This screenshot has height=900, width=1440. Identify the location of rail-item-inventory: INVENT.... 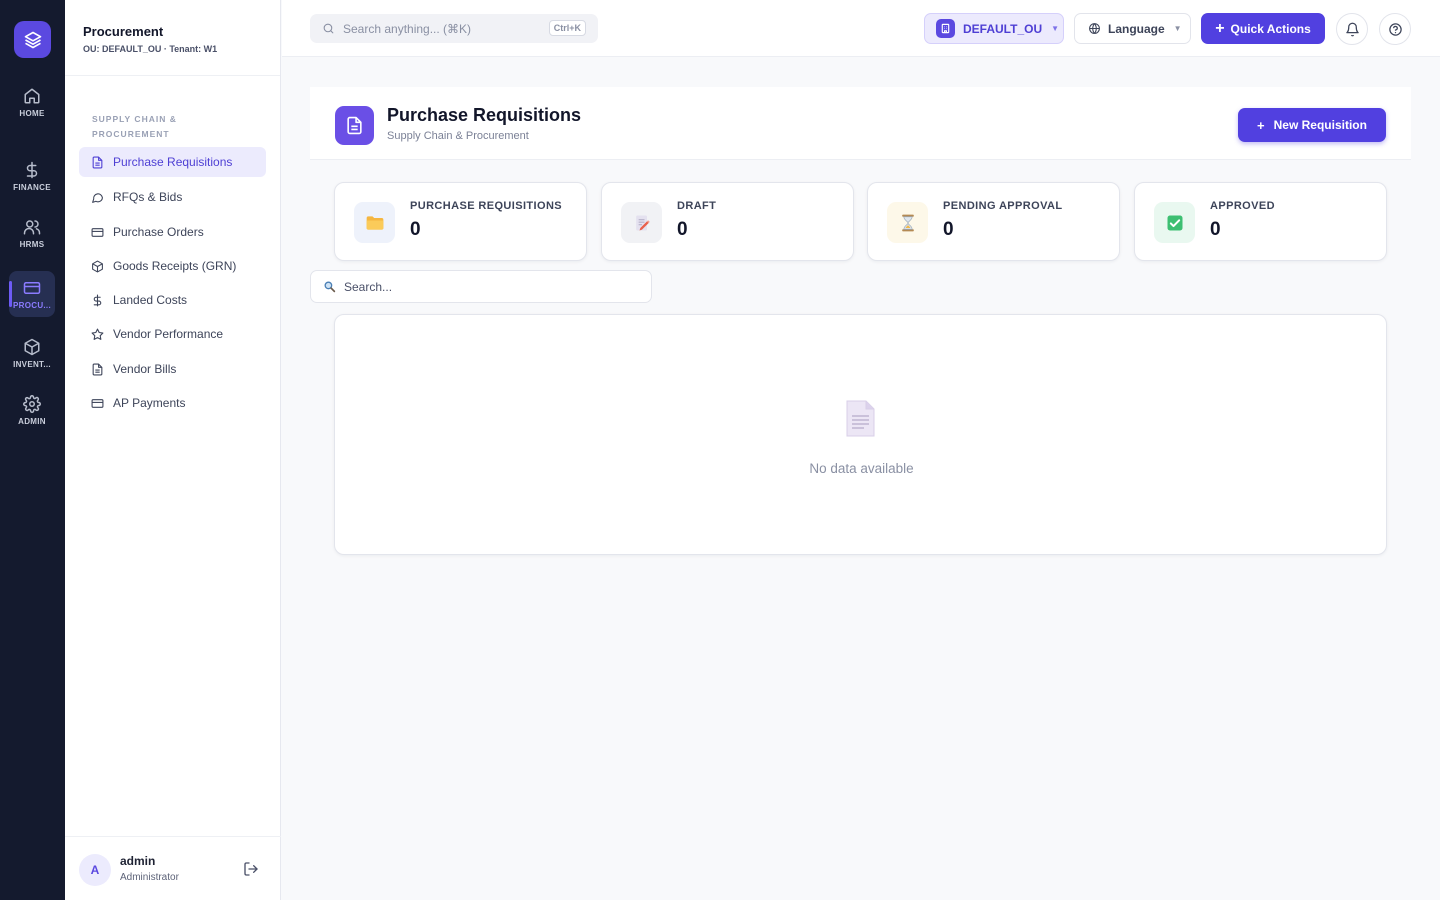
(32, 353).